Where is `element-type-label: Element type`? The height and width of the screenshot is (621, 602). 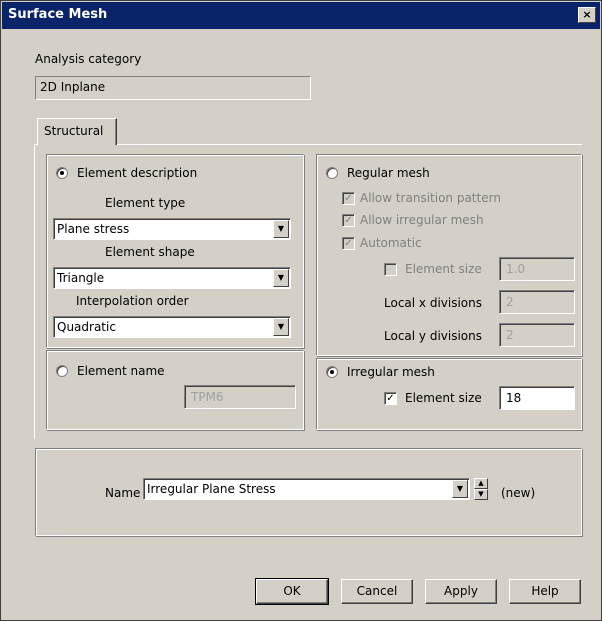 element-type-label: Element type is located at coordinates (145, 203).